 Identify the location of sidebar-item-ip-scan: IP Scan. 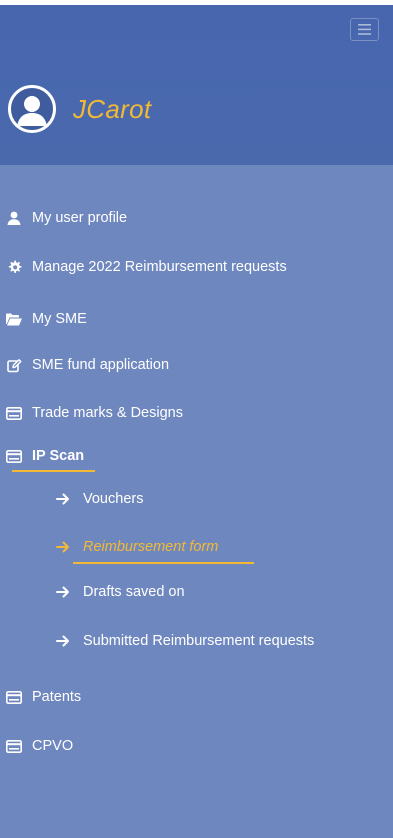
(44, 456).